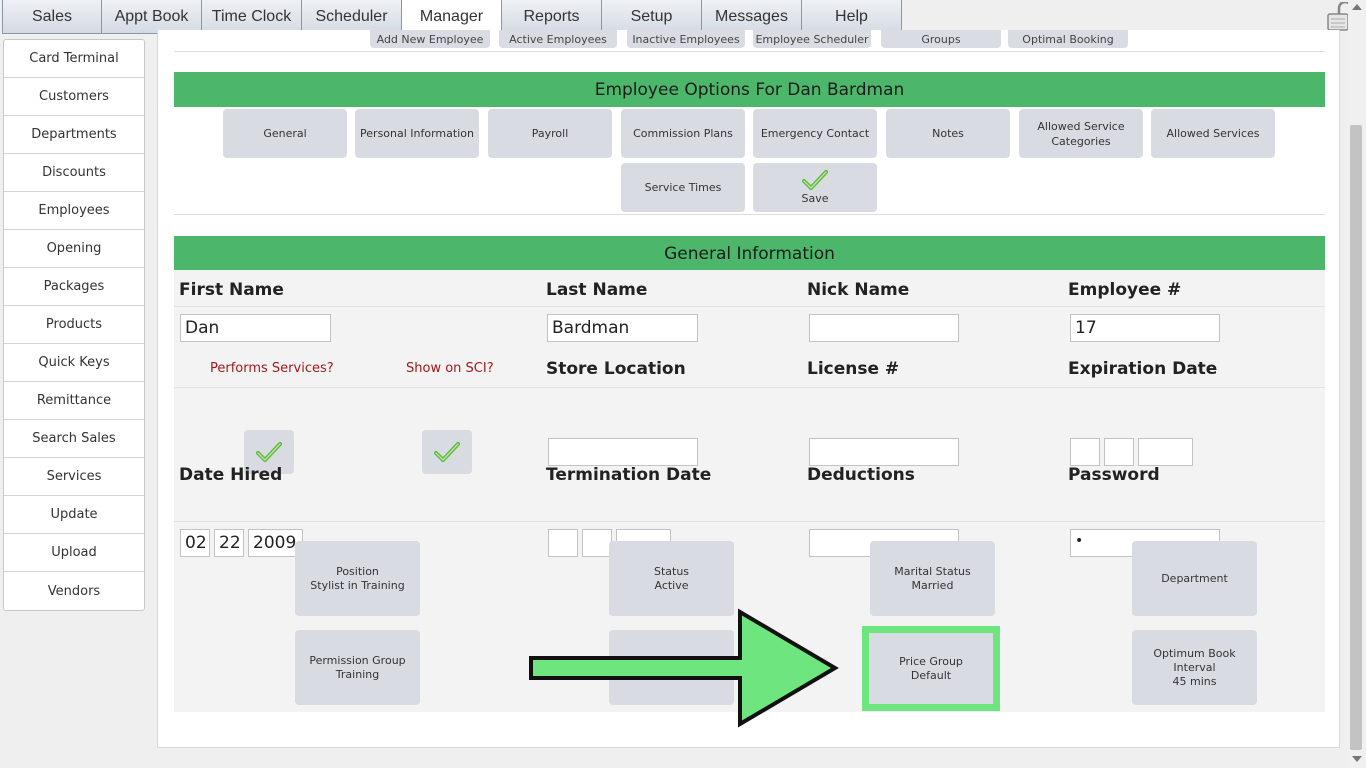 Image resolution: width=1366 pixels, height=768 pixels. What do you see at coordinates (597, 543) in the screenshot?
I see `termination-day-field` at bounding box center [597, 543].